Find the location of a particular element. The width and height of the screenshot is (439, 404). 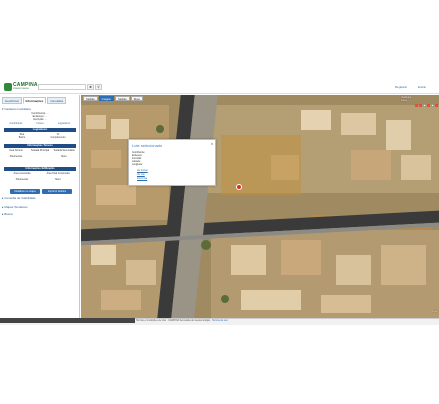

cell: Área construída is located at coordinates (22, 173).